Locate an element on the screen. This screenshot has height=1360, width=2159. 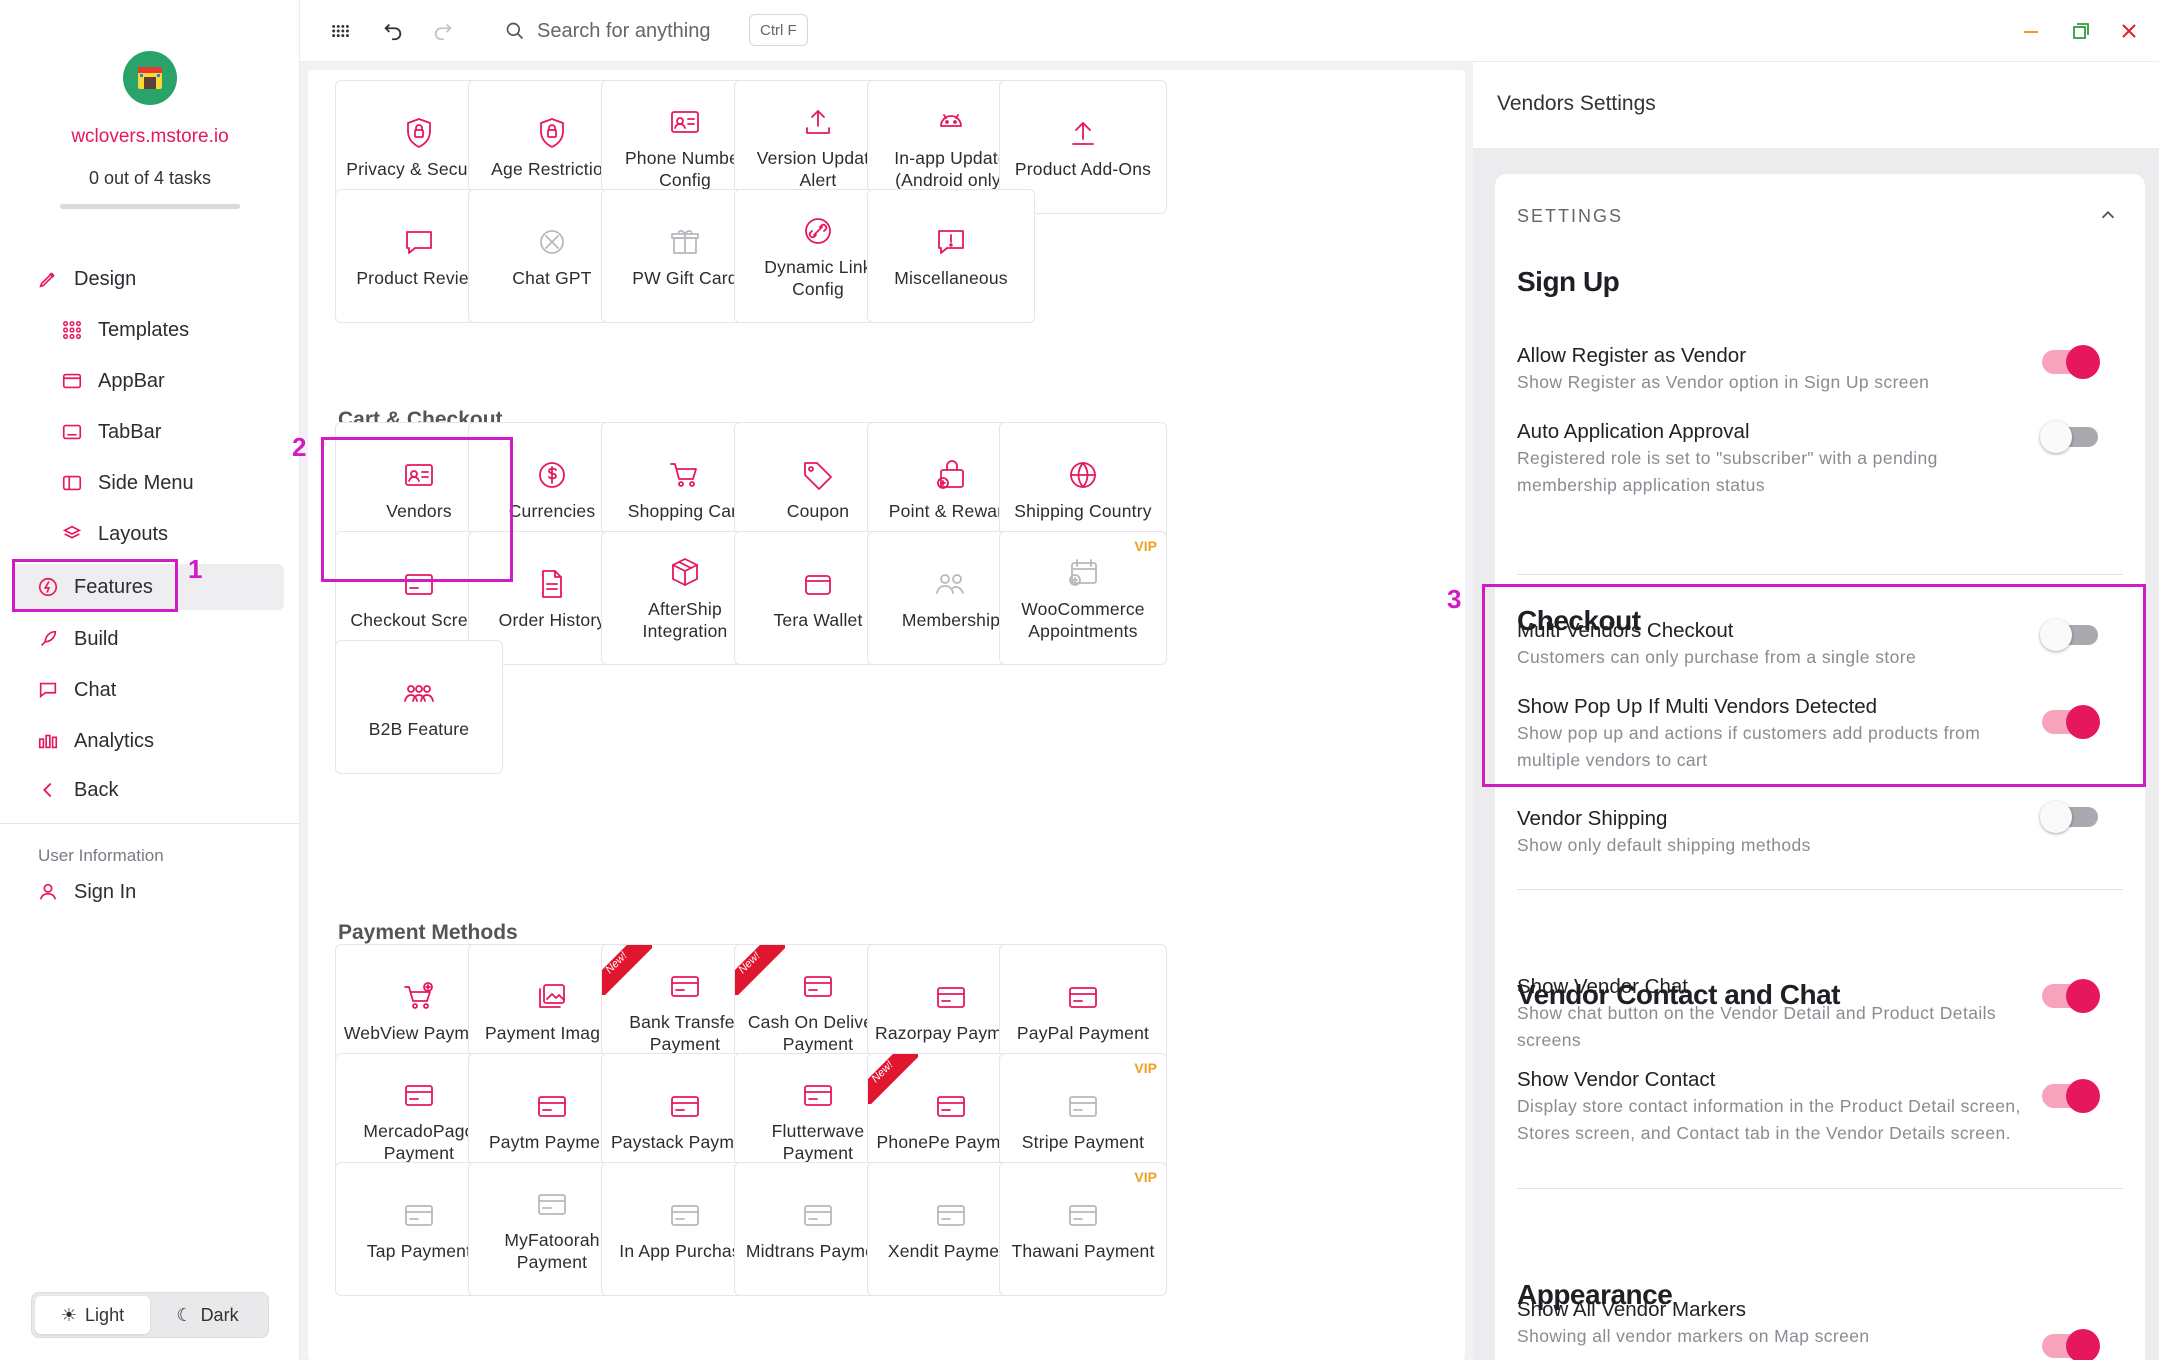
nav-label: Layouts is located at coordinates (133, 533).